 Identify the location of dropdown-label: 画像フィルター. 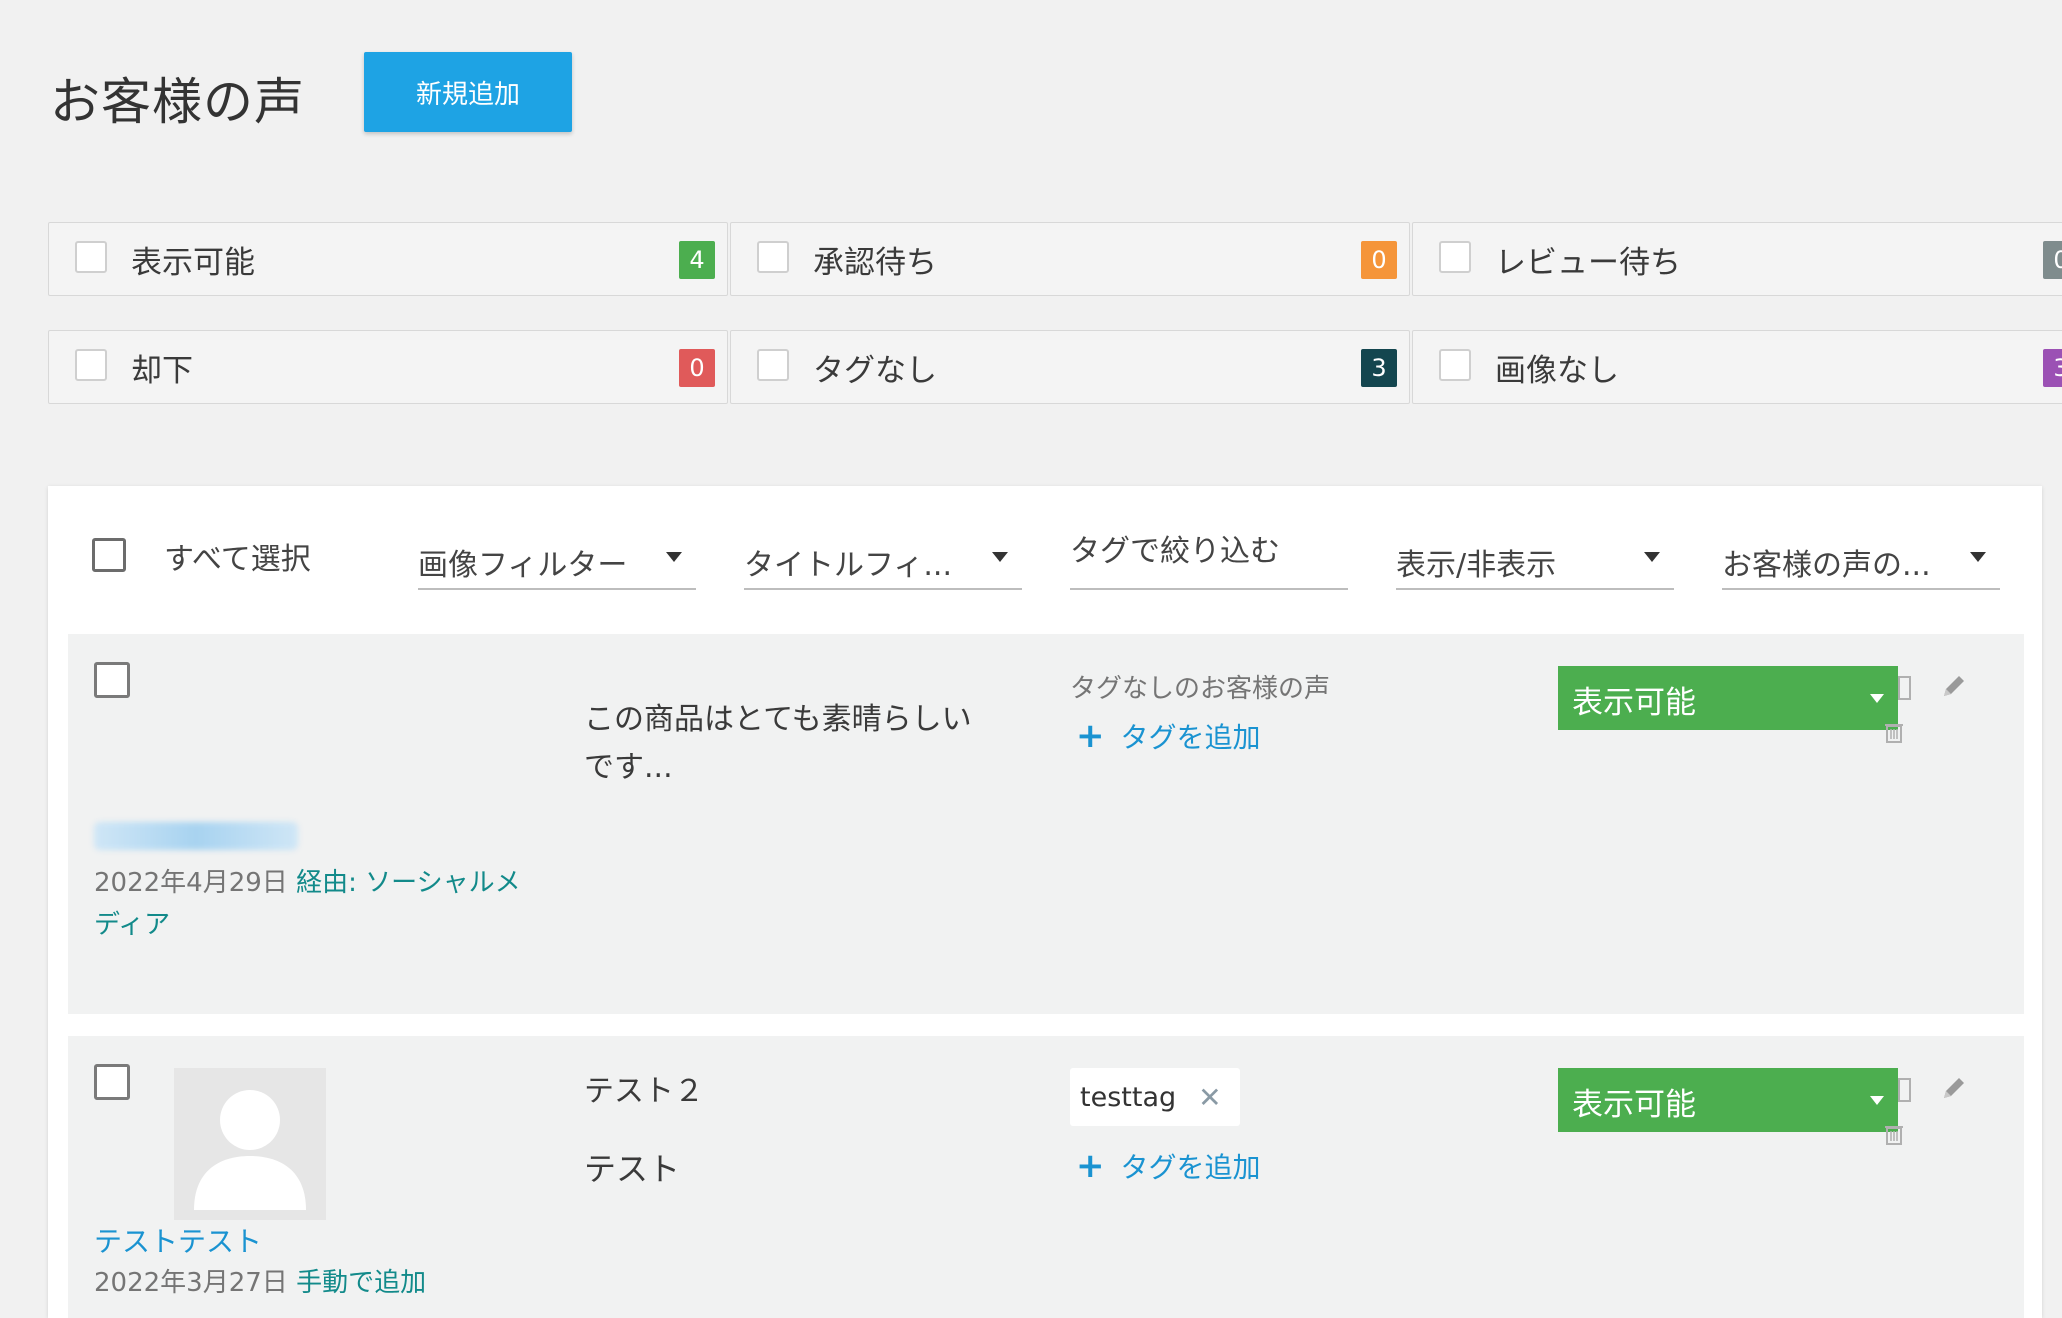
(523, 565).